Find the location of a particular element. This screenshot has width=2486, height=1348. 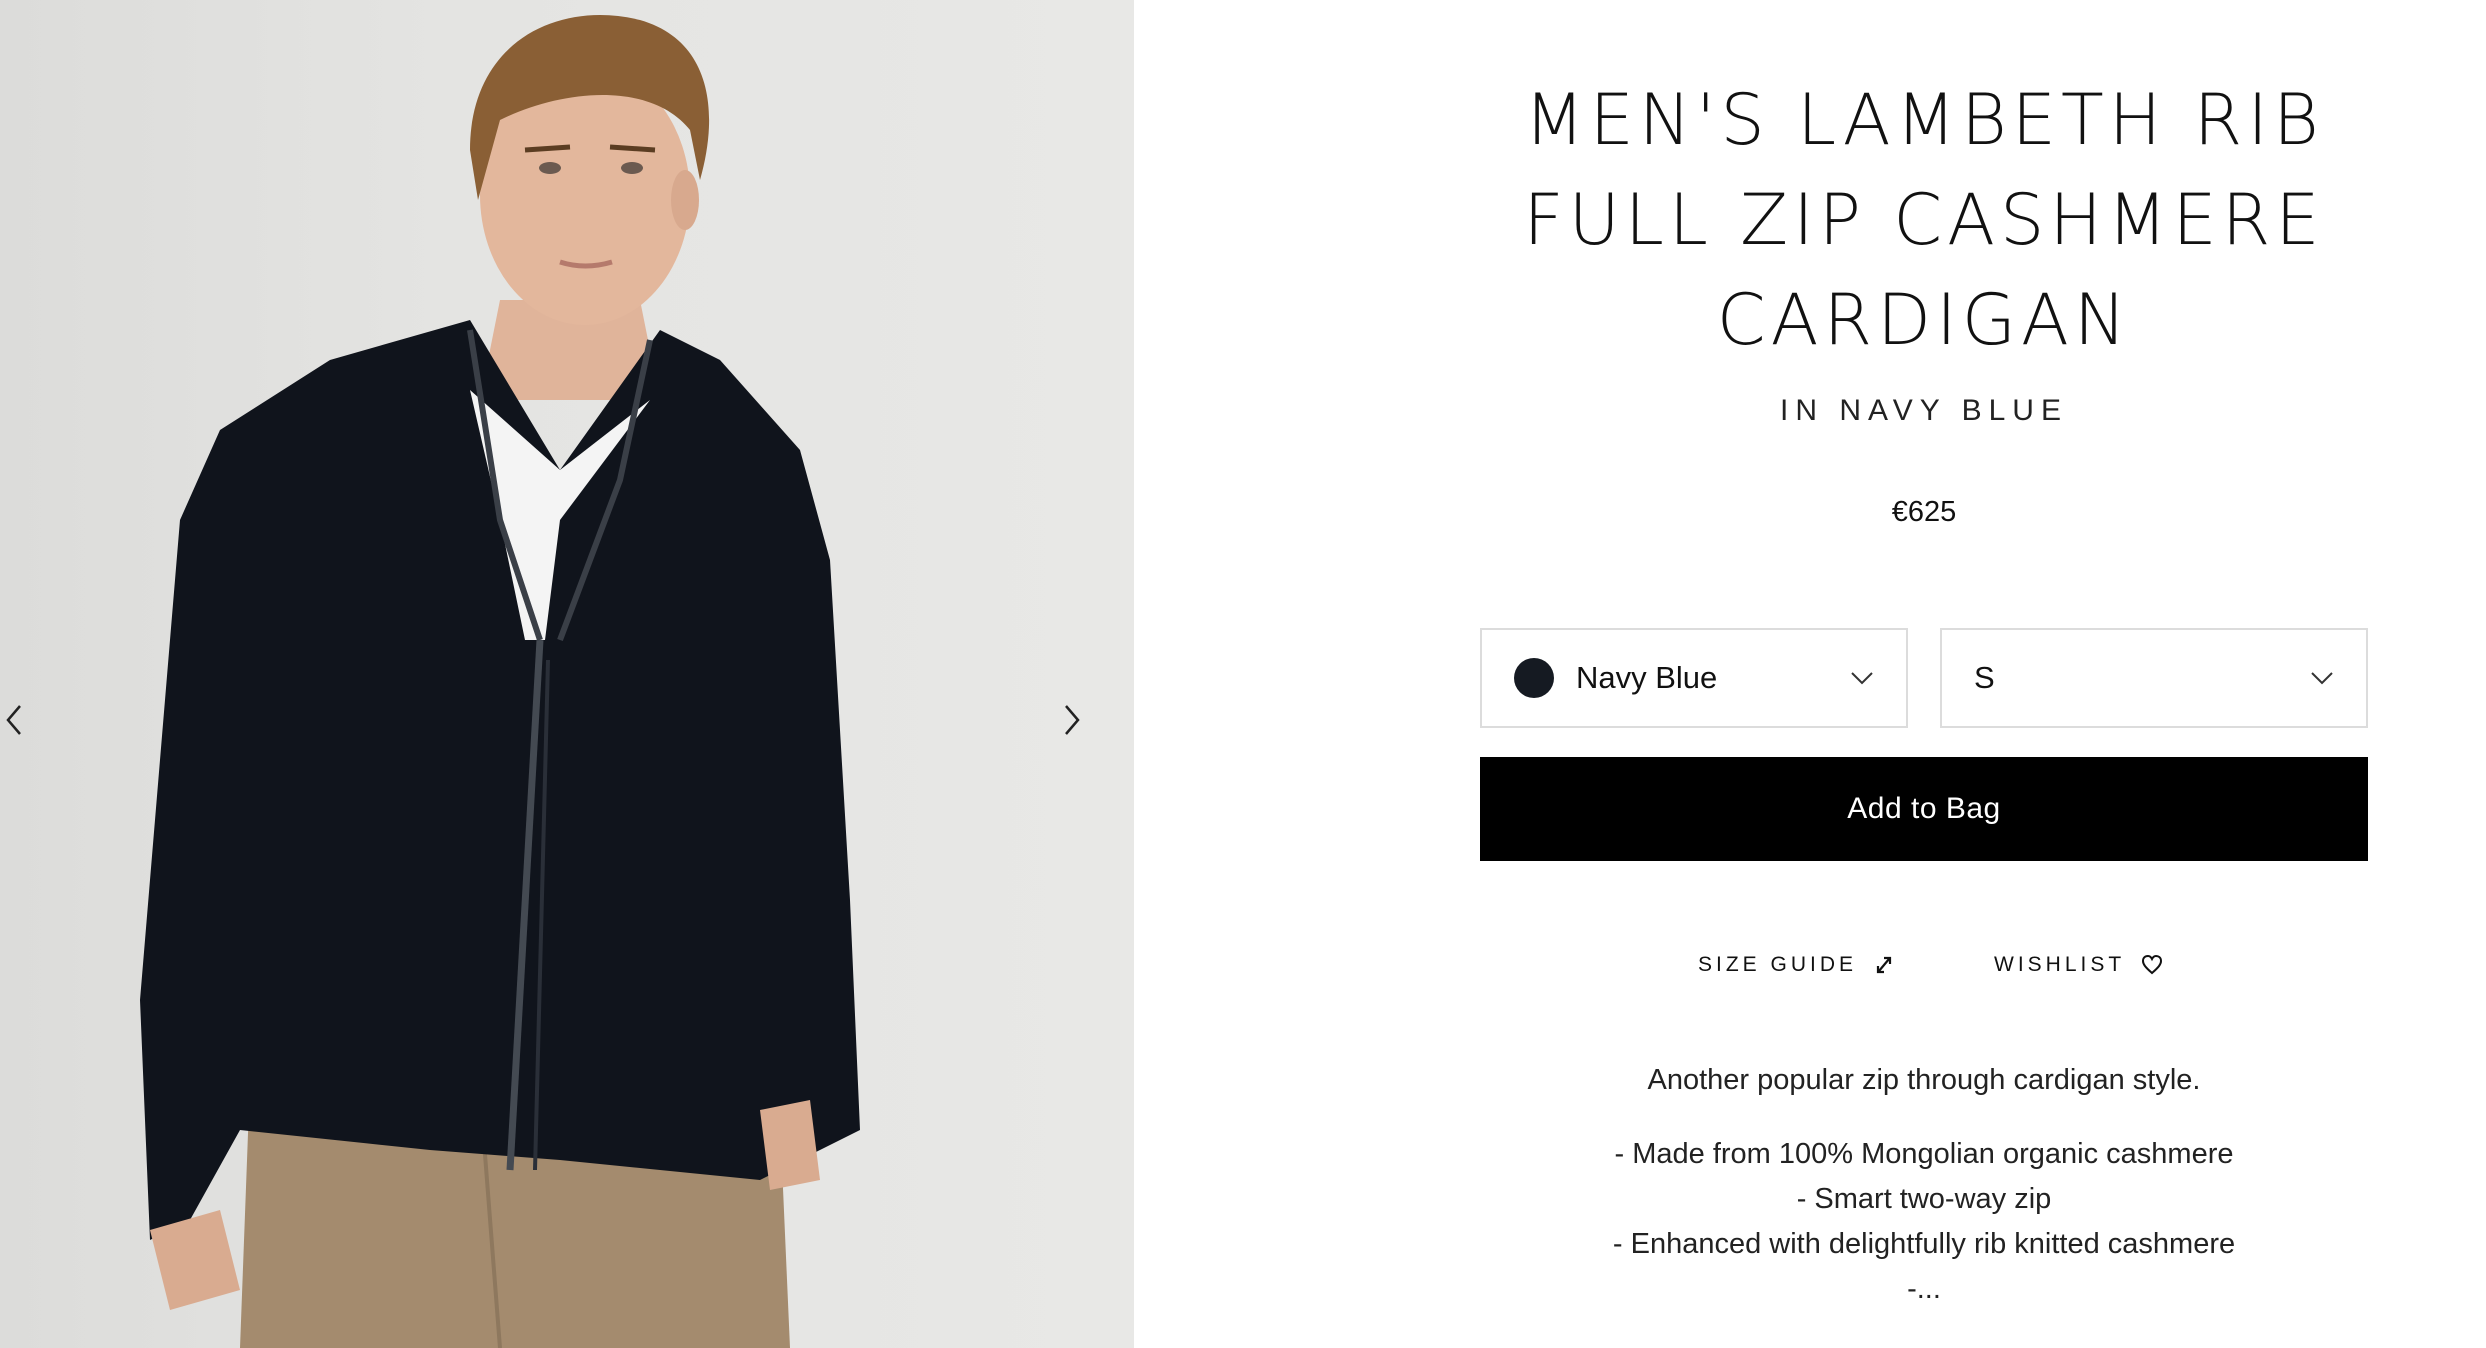

add-to-bag-button: Add to Bag is located at coordinates (1924, 809).